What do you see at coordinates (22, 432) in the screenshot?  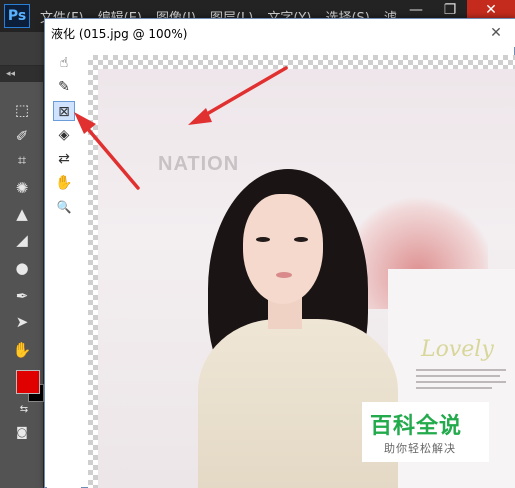 I see `quick-mask-icon: ◙` at bounding box center [22, 432].